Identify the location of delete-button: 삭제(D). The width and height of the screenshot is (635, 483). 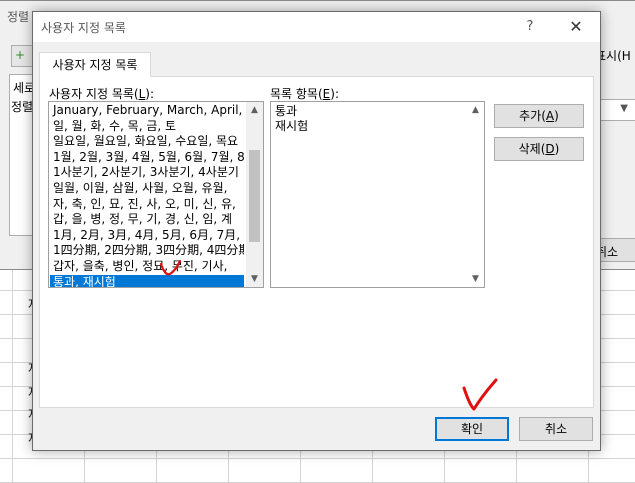
(539, 149).